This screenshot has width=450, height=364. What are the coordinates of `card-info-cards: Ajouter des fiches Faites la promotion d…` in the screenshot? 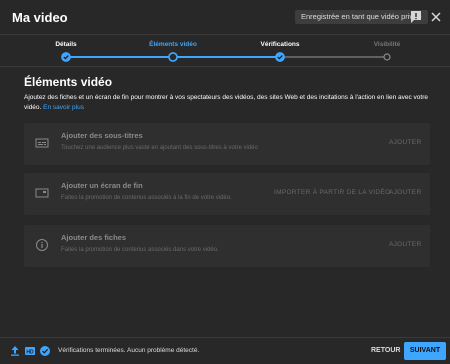 It's located at (227, 246).